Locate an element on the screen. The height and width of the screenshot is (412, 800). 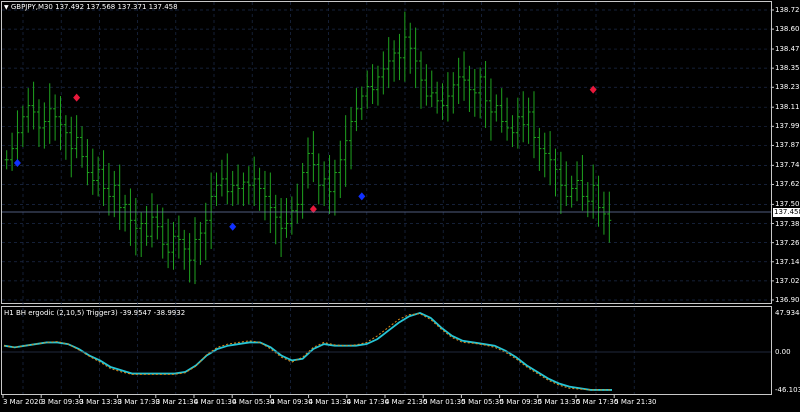
time-label: 3 Mar 09:30 is located at coordinates (62, 402).